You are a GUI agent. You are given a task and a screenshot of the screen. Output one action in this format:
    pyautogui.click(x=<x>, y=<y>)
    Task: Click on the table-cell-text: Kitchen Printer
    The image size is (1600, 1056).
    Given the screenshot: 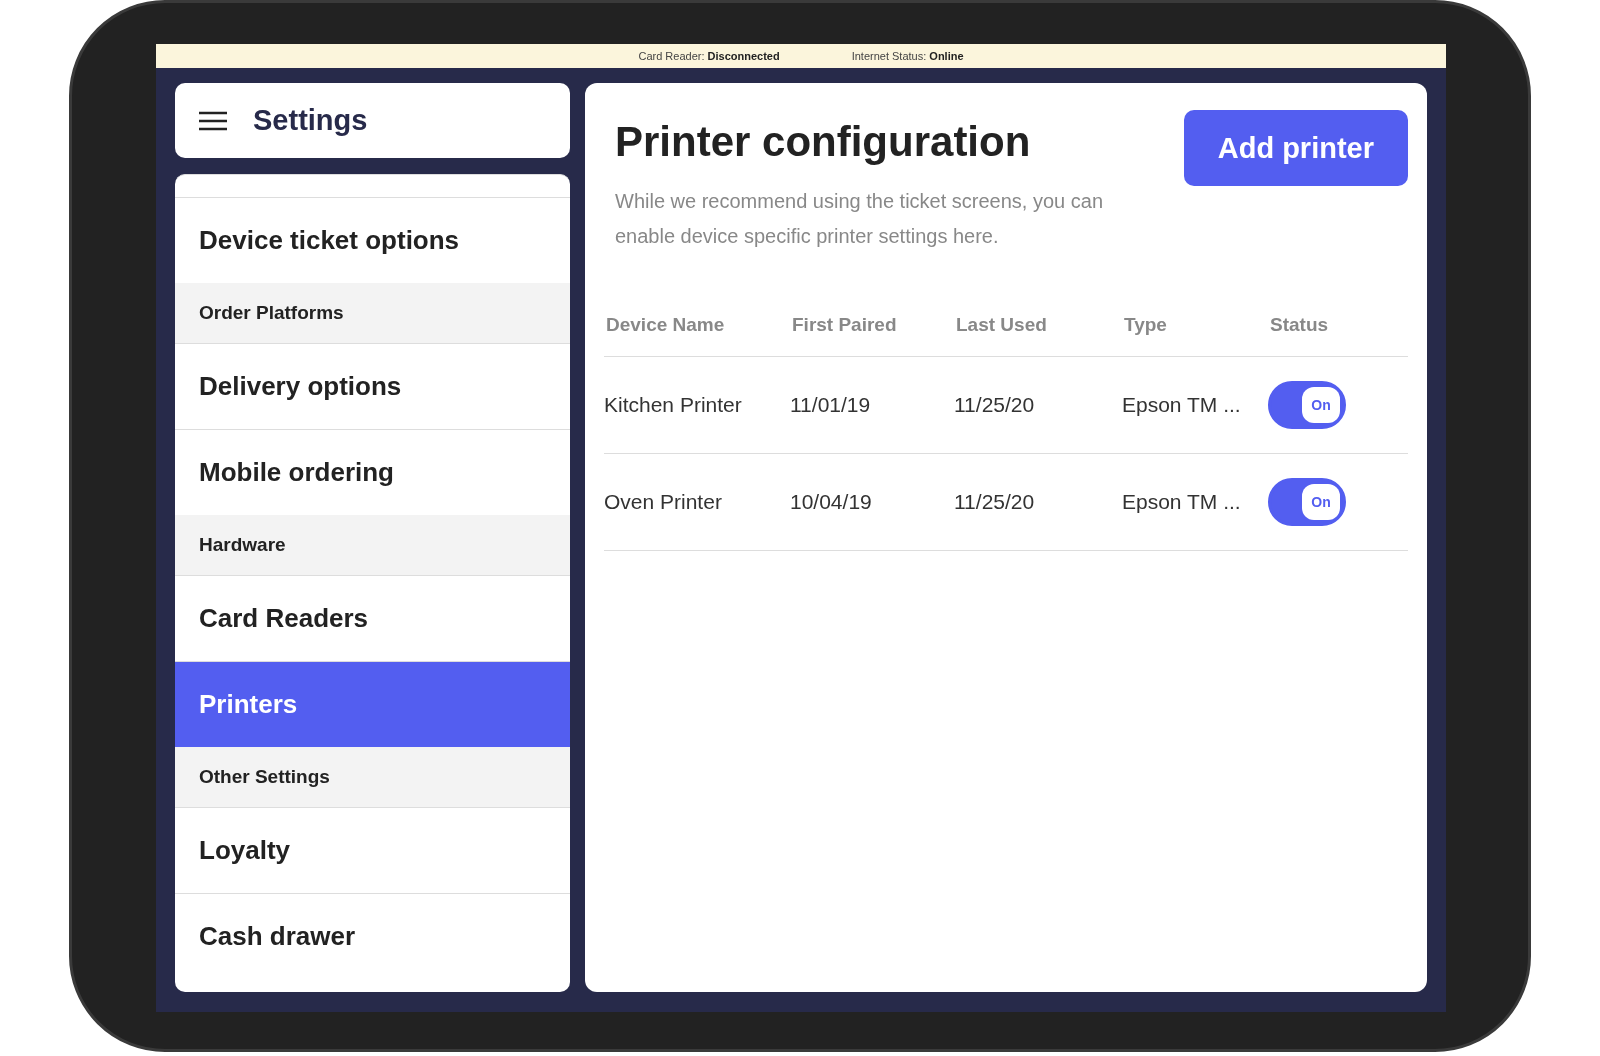 What is the action you would take?
    pyautogui.click(x=673, y=405)
    